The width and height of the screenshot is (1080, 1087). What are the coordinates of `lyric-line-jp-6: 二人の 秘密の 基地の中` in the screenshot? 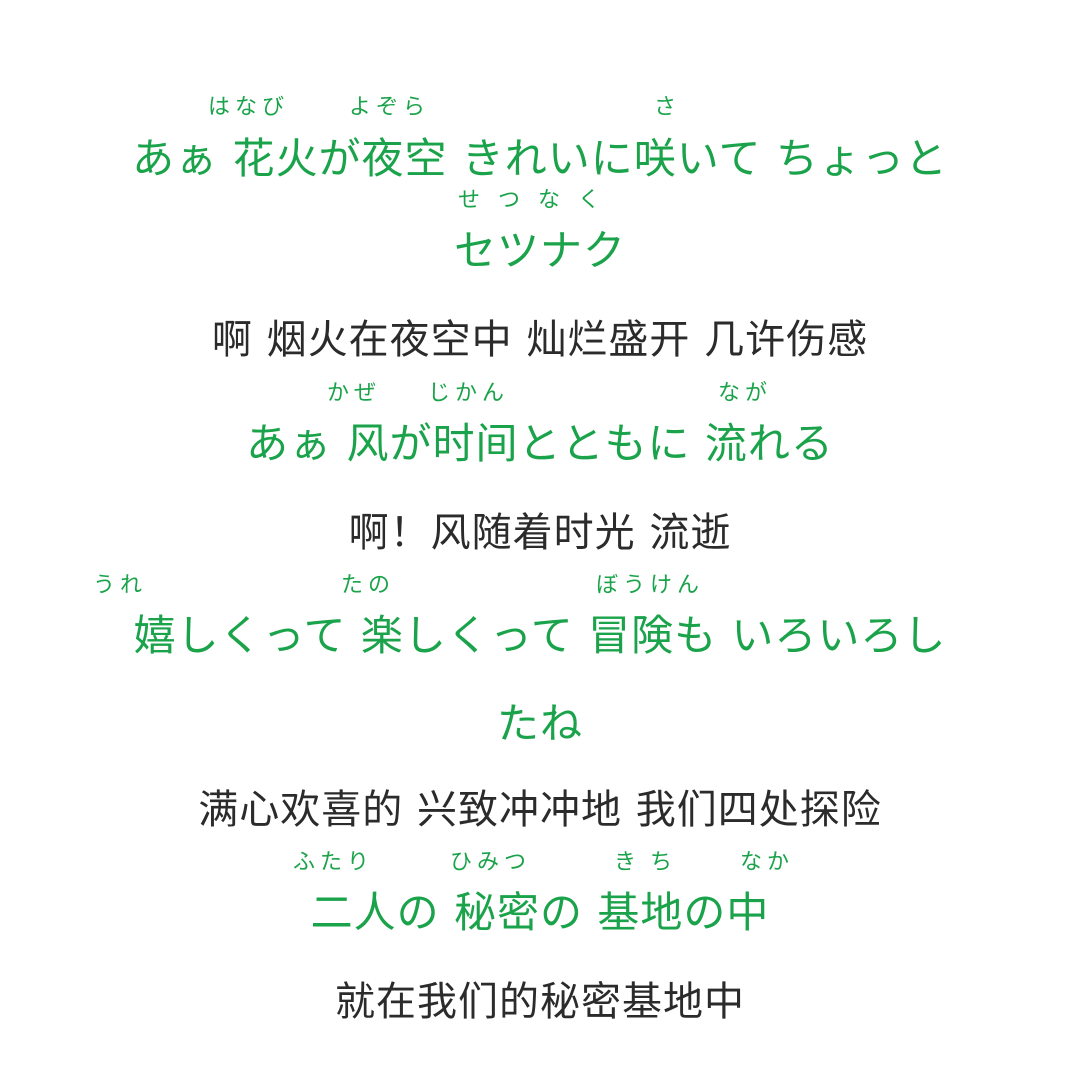 It's located at (540, 912).